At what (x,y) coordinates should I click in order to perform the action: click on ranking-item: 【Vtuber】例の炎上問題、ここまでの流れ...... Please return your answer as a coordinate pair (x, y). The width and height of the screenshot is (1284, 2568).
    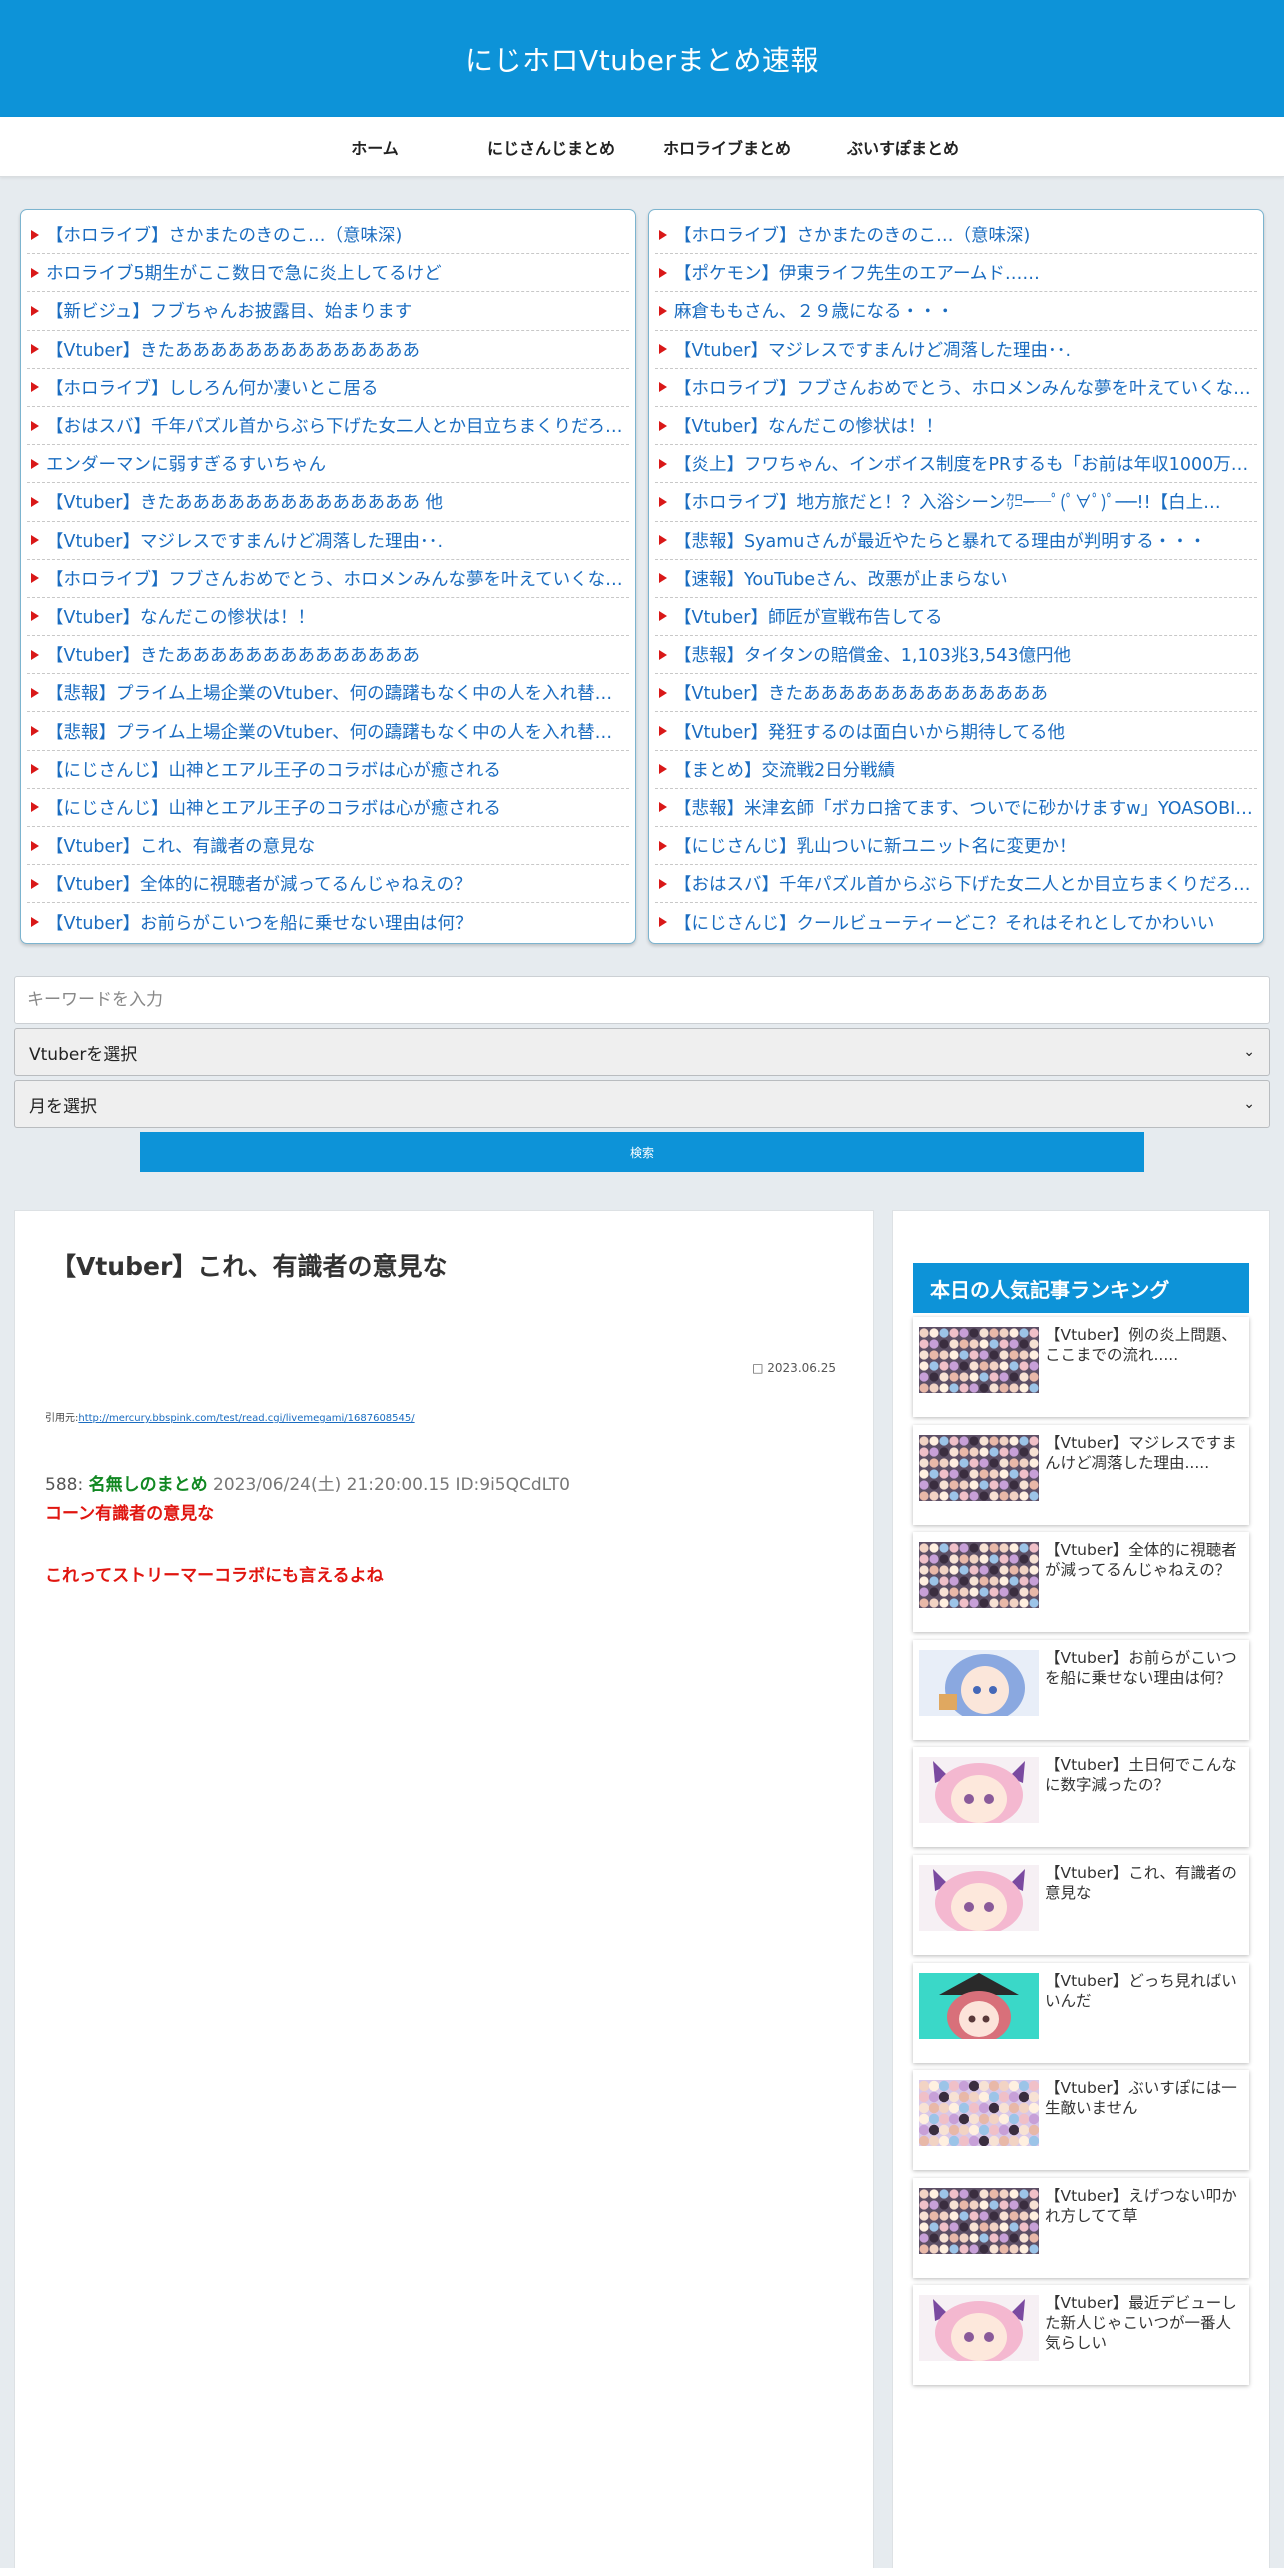
    Looking at the image, I should click on (1081, 1367).